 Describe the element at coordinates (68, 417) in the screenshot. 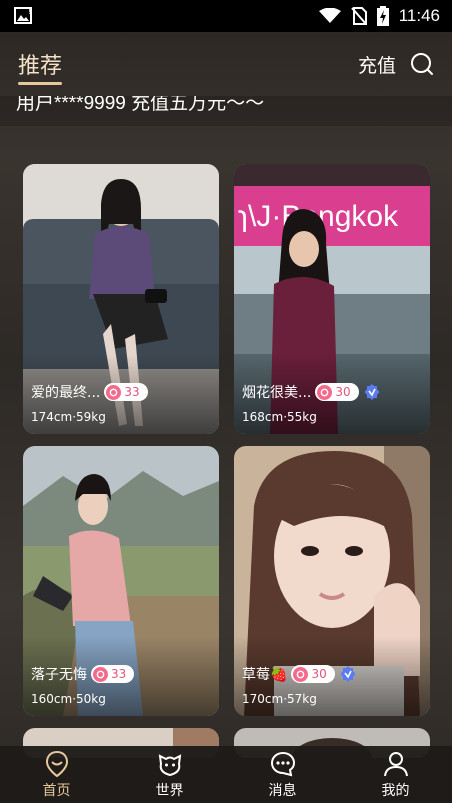

I see `profile-stats: 174cm·59kg` at that location.